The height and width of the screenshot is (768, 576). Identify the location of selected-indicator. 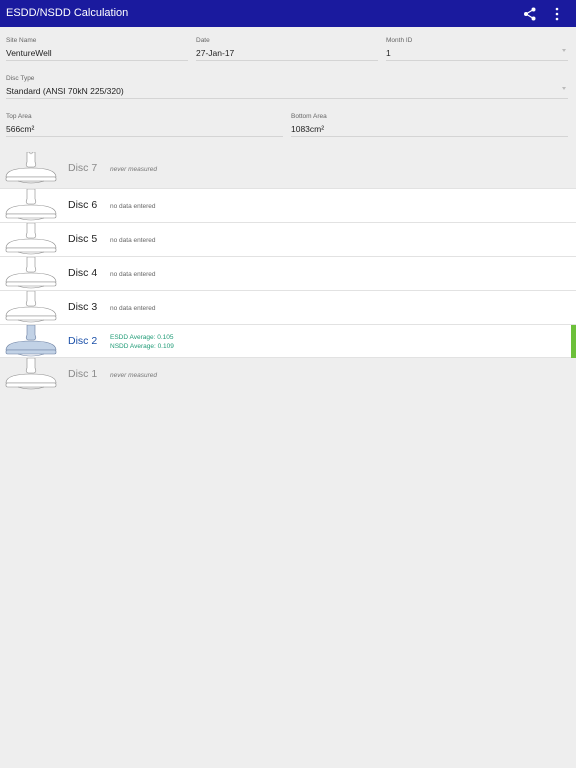
(573, 341).